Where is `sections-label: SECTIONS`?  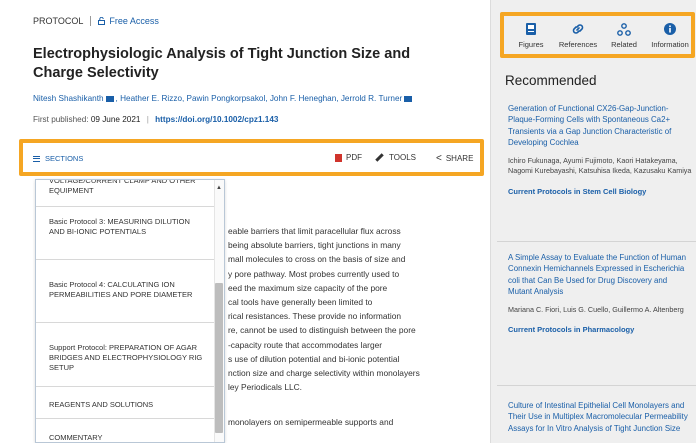 sections-label: SECTIONS is located at coordinates (64, 158).